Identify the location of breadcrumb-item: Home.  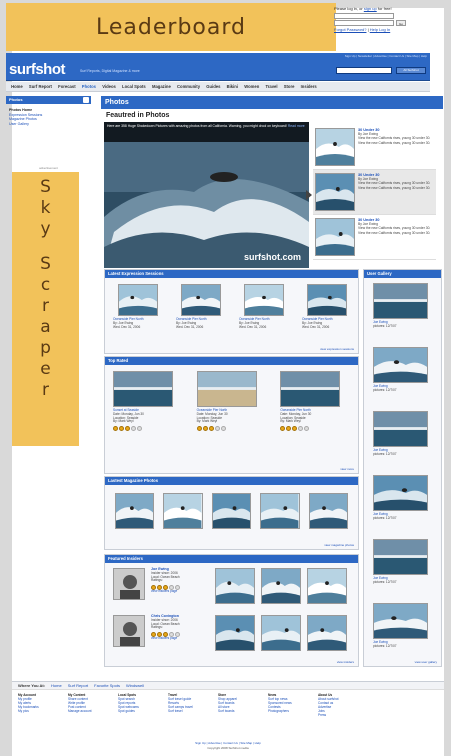
(56, 685).